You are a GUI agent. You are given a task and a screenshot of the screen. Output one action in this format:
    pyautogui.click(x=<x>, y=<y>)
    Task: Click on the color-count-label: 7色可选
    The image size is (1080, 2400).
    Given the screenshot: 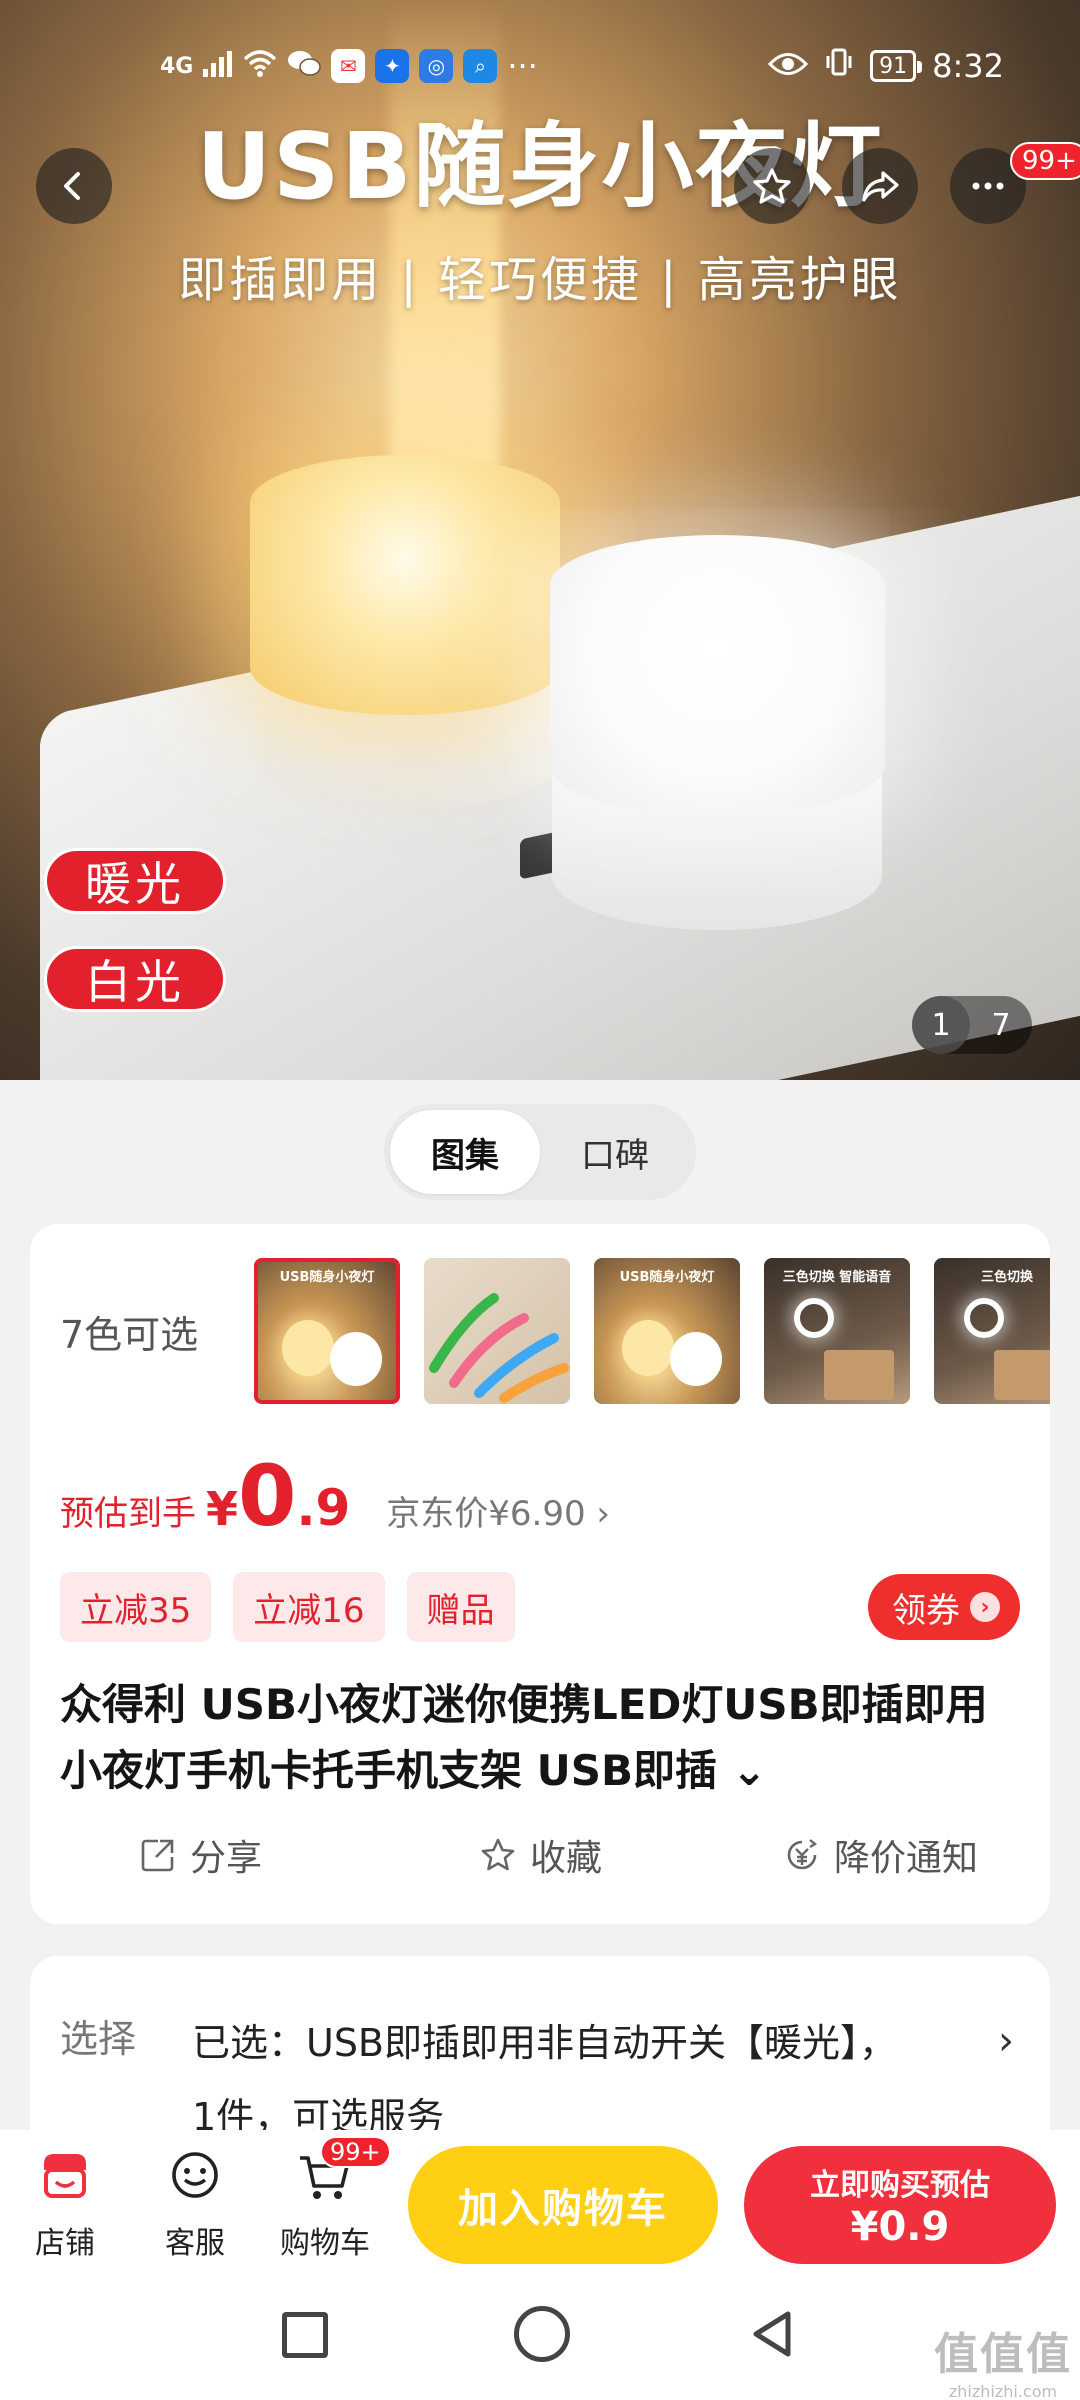 What is the action you would take?
    pyautogui.click(x=129, y=1331)
    